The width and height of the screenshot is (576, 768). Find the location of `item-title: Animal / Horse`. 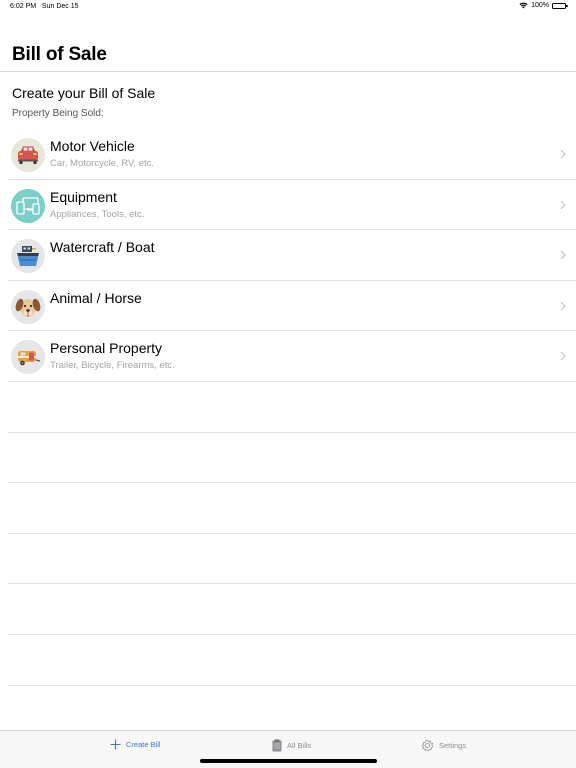

item-title: Animal / Horse is located at coordinates (96, 297).